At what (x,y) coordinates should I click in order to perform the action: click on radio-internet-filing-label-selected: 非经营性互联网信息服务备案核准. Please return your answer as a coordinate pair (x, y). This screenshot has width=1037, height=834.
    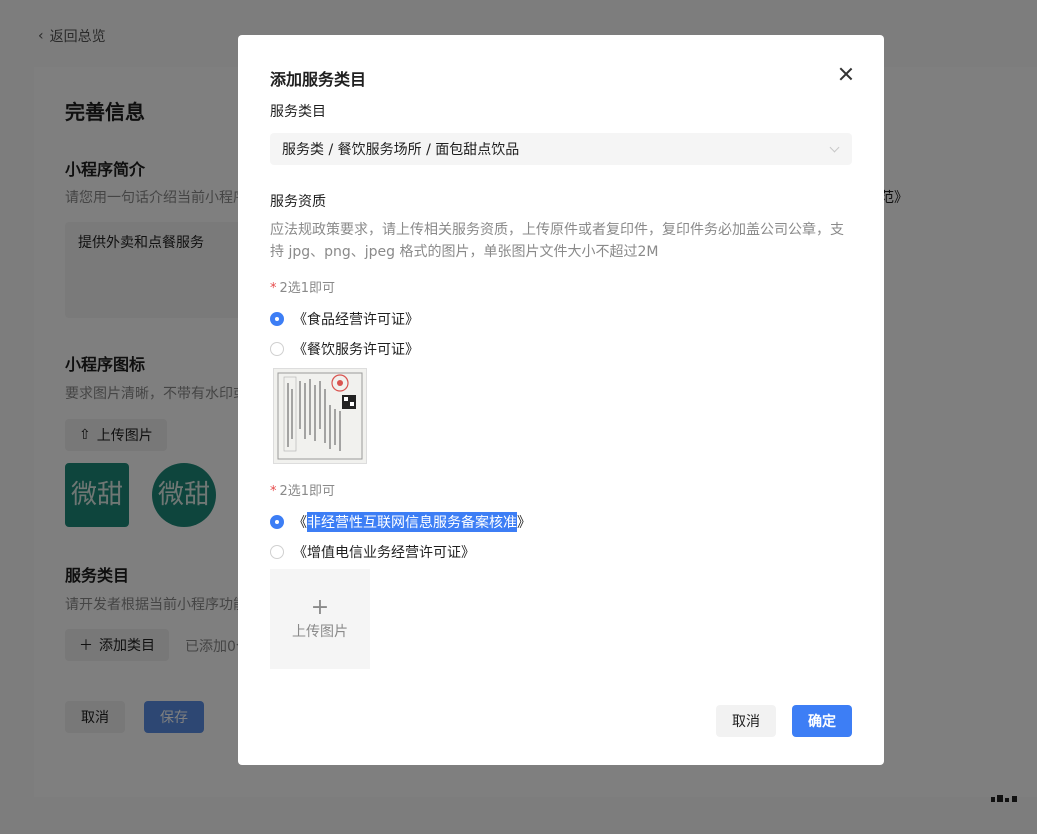
    Looking at the image, I should click on (412, 522).